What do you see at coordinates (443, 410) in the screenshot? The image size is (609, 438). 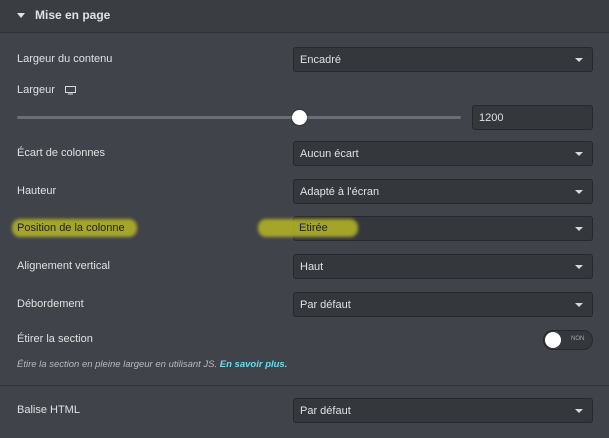 I see `html-tag-select: Par défaut` at bounding box center [443, 410].